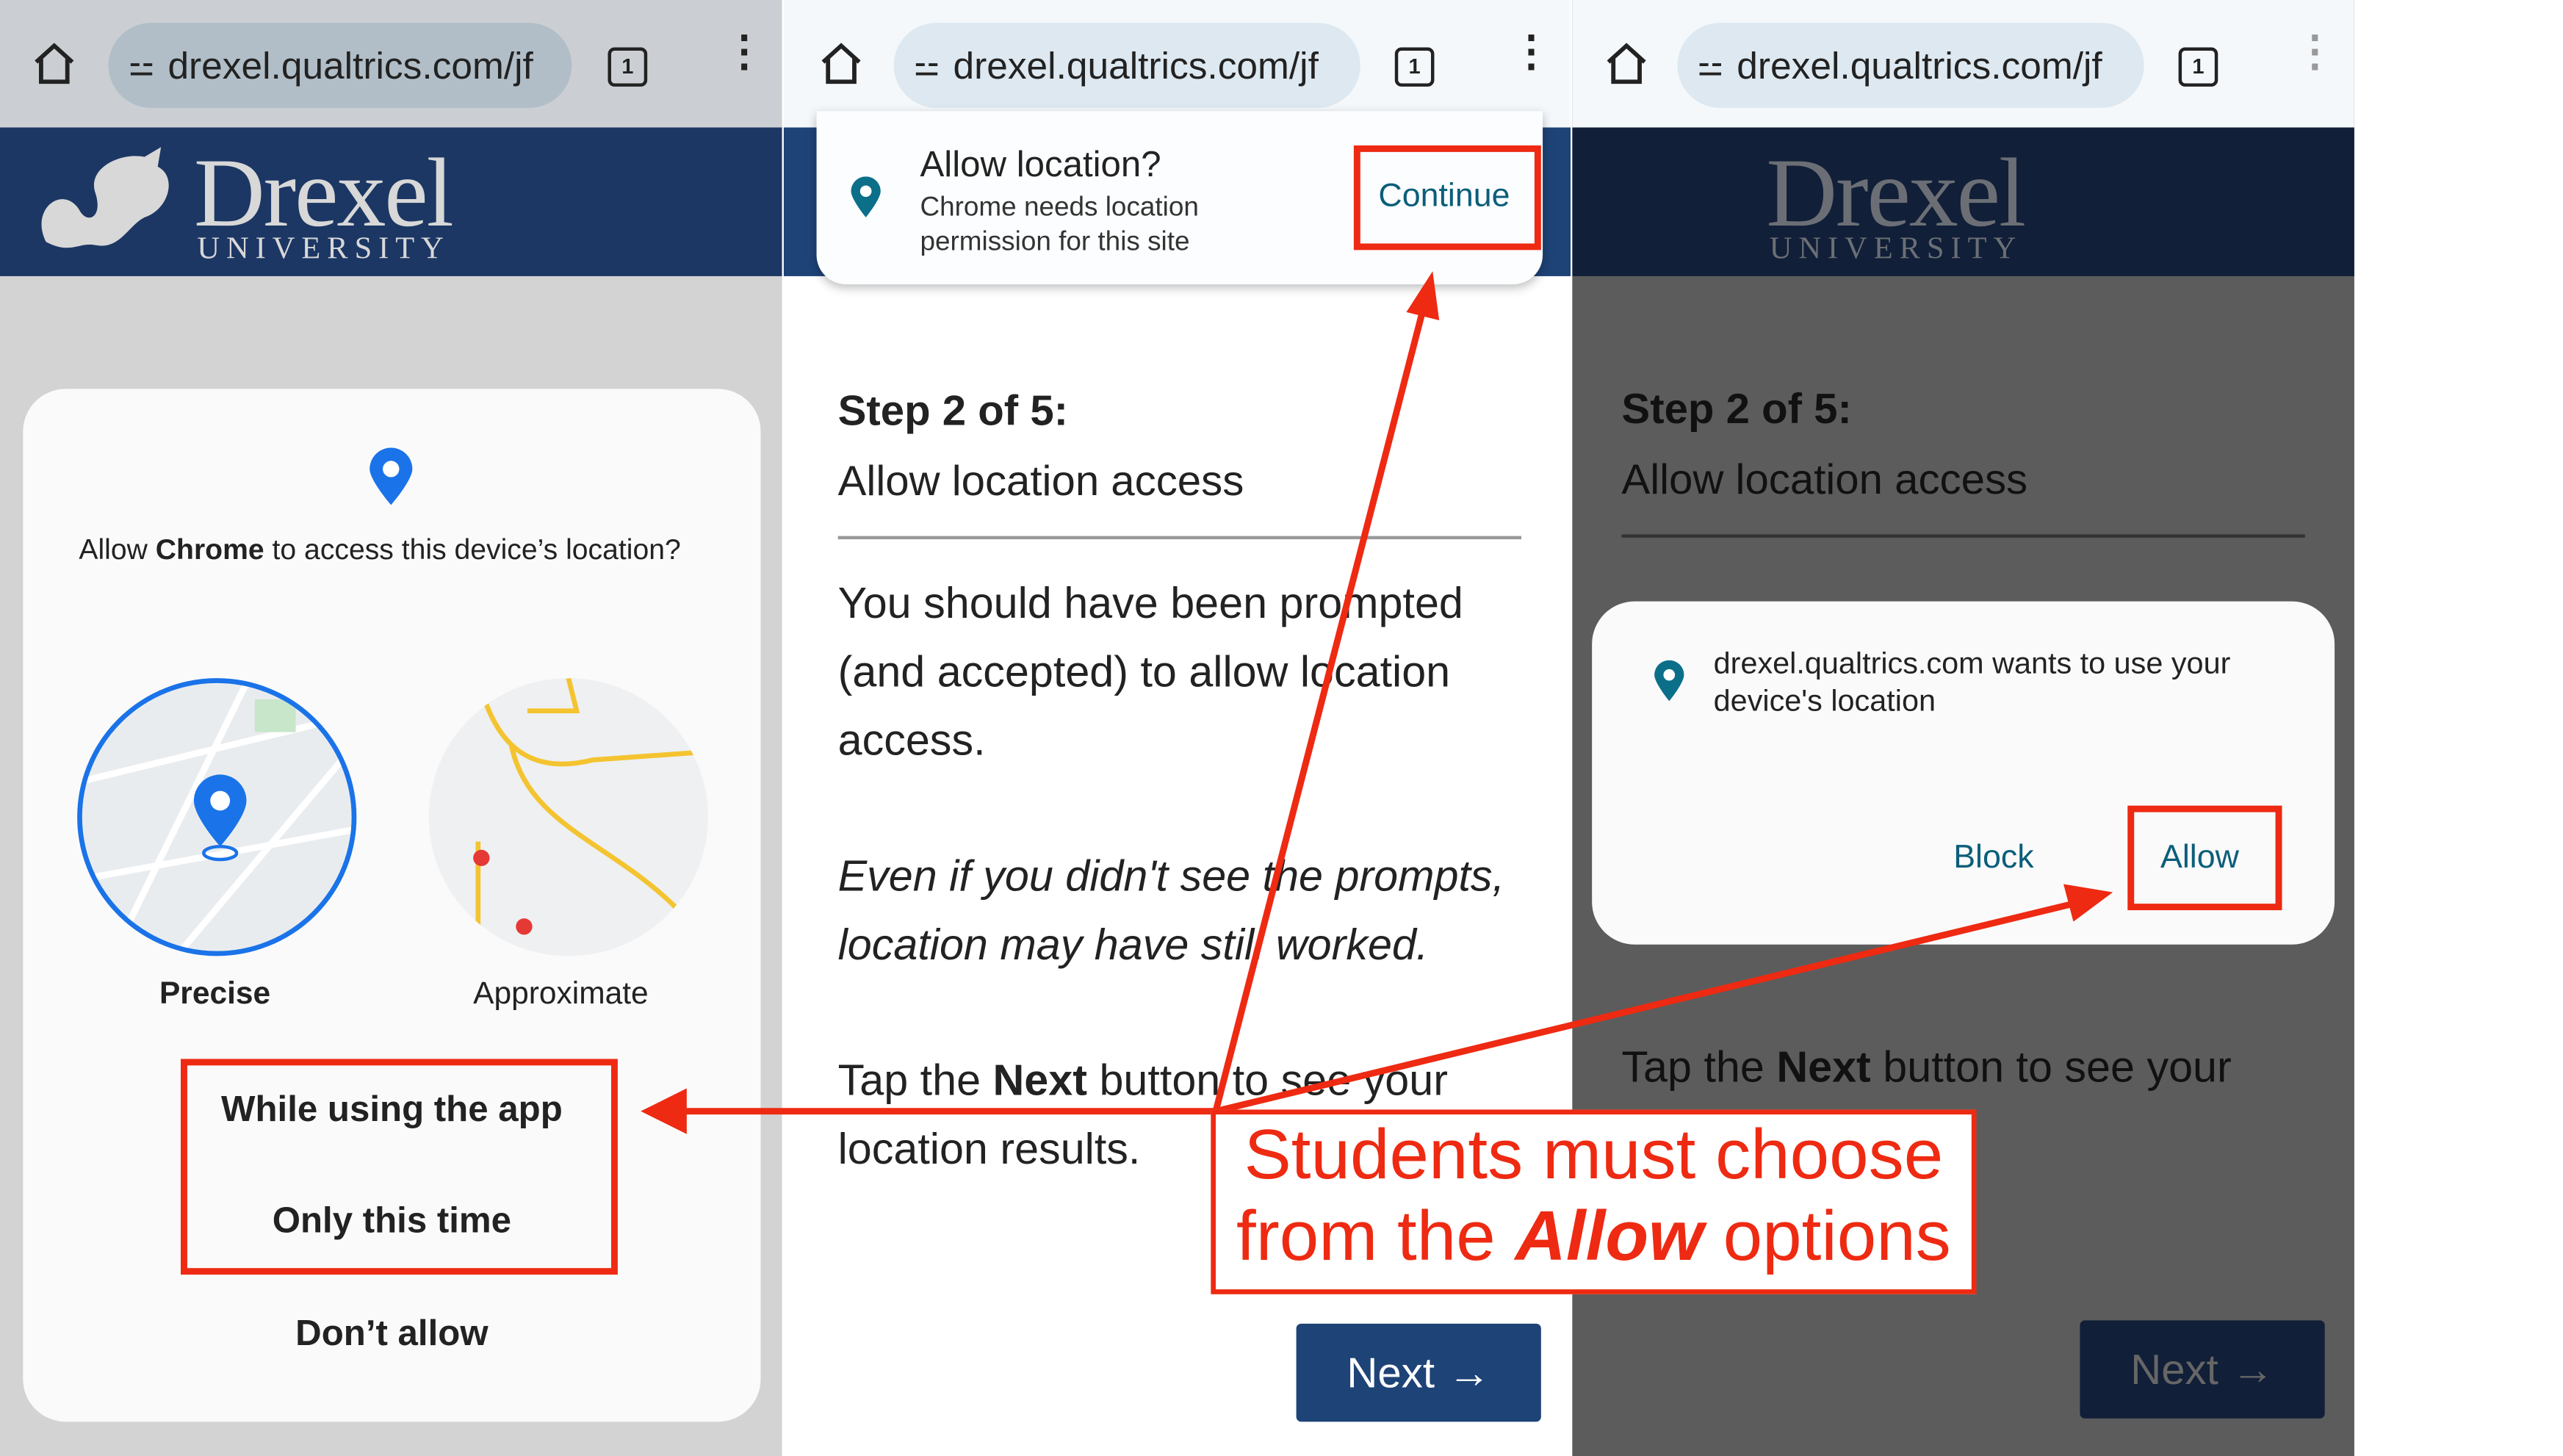 This screenshot has height=1456, width=2563. I want to click on arrow-to-continue, so click(1319, 710).